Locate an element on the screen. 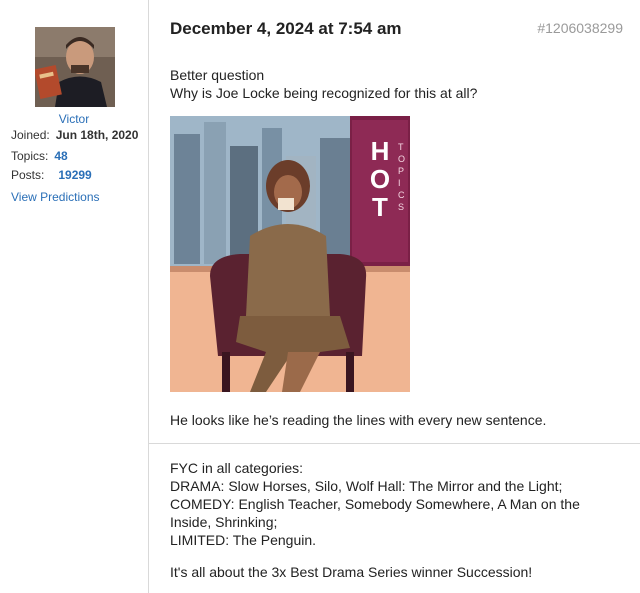 Image resolution: width=640 pixels, height=593 pixels. signature-line: LIMITED: The Penguin. is located at coordinates (243, 540).